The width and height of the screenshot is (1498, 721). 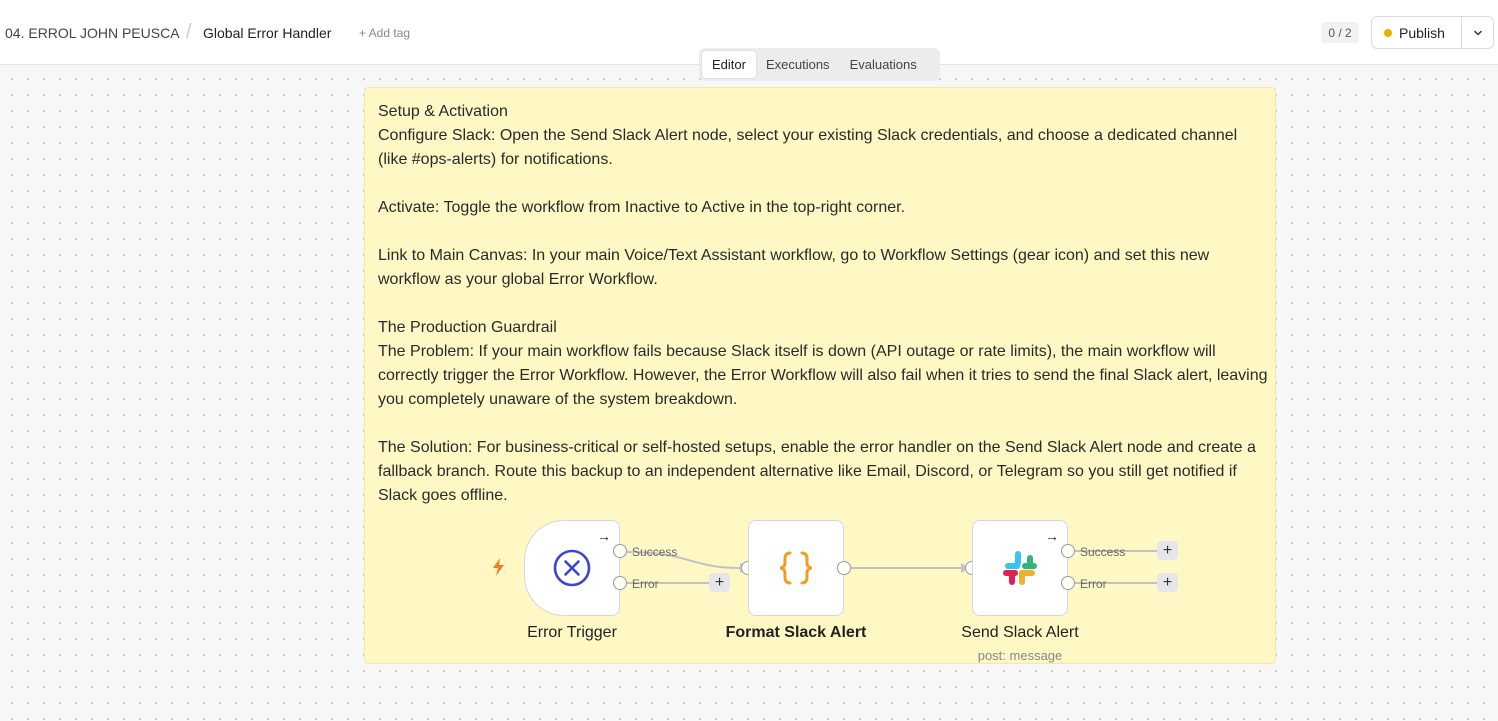 I want to click on chevron-down-icon, so click(x=1477, y=32).